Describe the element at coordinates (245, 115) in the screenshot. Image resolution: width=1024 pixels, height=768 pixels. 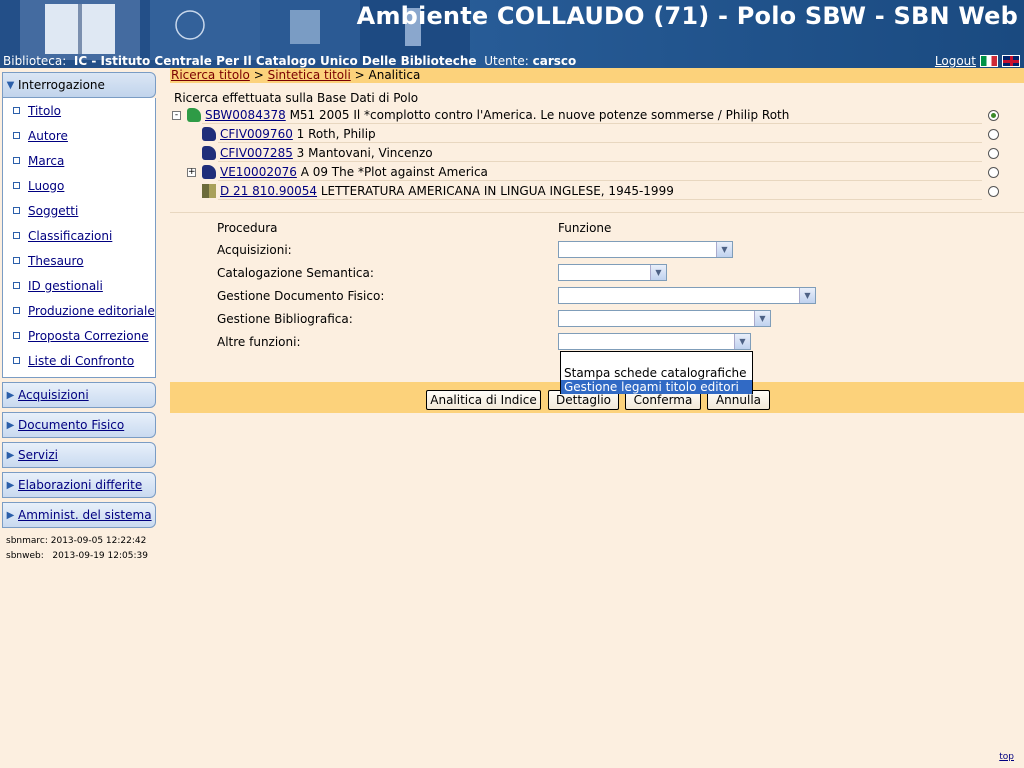
I see `record-id-link: SBW0084378` at that location.